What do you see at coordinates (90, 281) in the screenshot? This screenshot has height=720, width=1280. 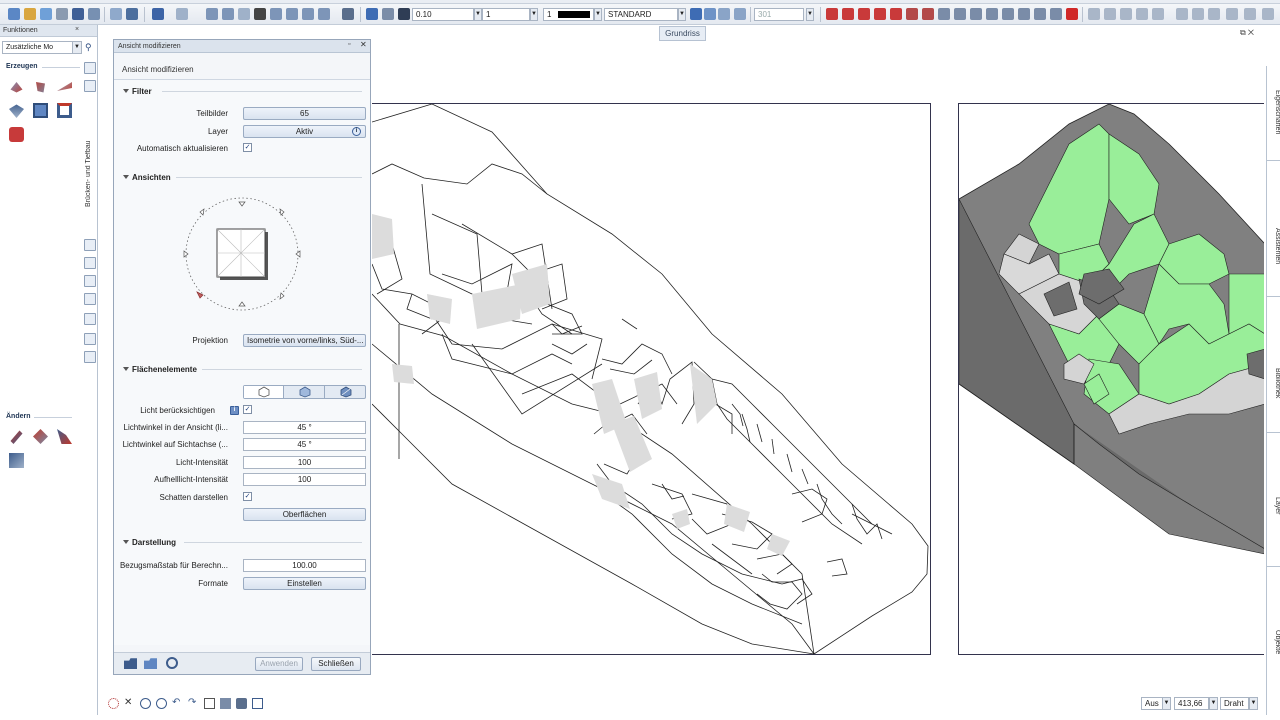 I see `side-tool-3-icon` at bounding box center [90, 281].